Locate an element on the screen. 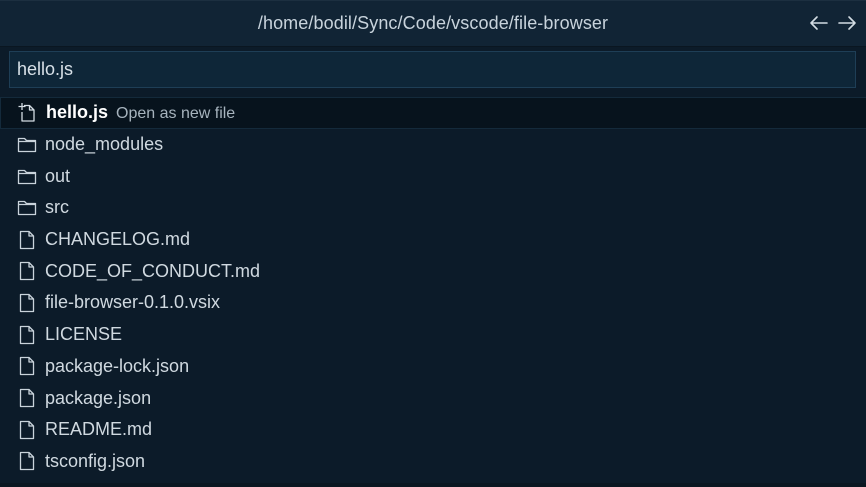 This screenshot has width=866, height=487. item-name: hello.js is located at coordinates (77, 112).